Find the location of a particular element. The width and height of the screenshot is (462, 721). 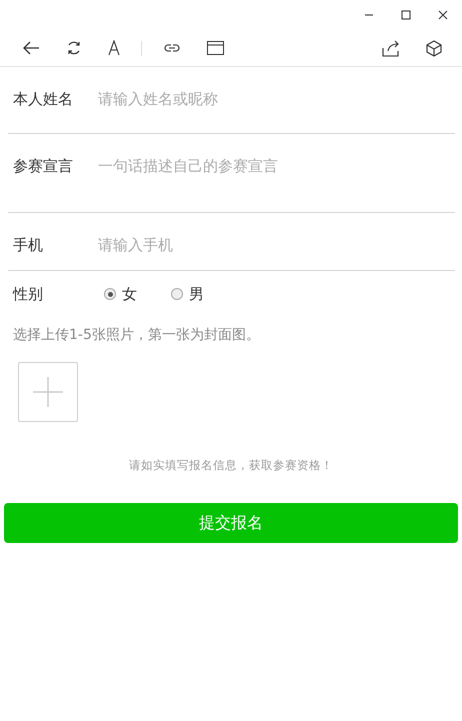

back-icon is located at coordinates (31, 48).